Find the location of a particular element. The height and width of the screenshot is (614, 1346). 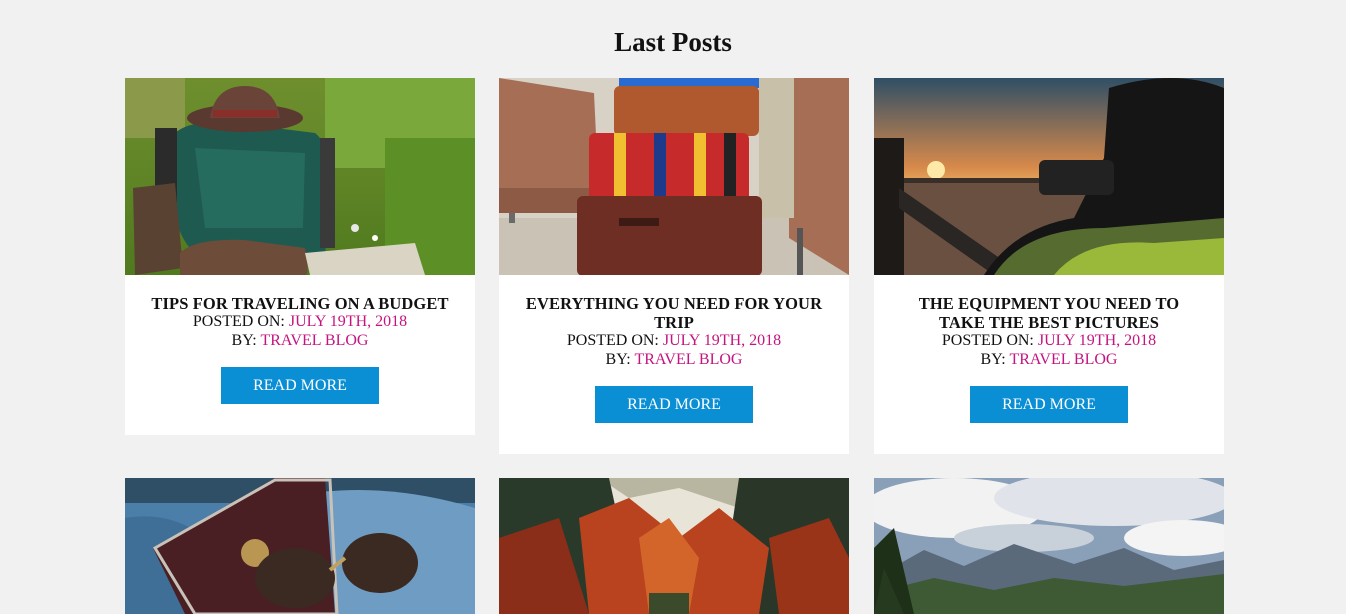

post-title: EVERYTHING YOU NEED FOR YOUR TRIP is located at coordinates (674, 313).